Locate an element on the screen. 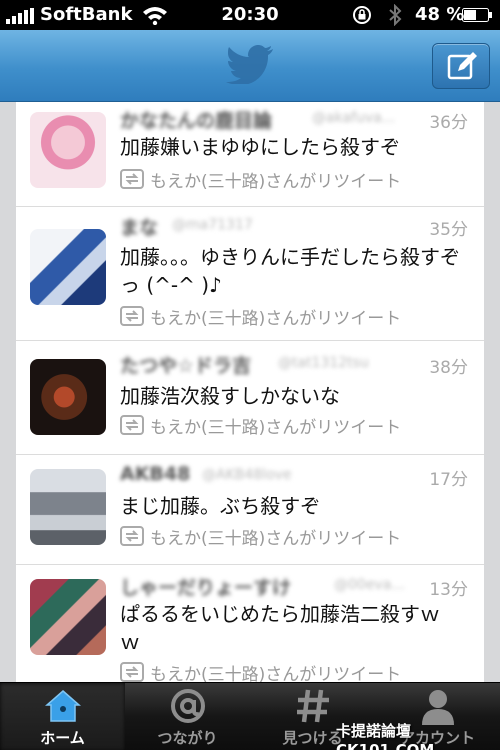  tweet-time: 35分 is located at coordinates (448, 230).